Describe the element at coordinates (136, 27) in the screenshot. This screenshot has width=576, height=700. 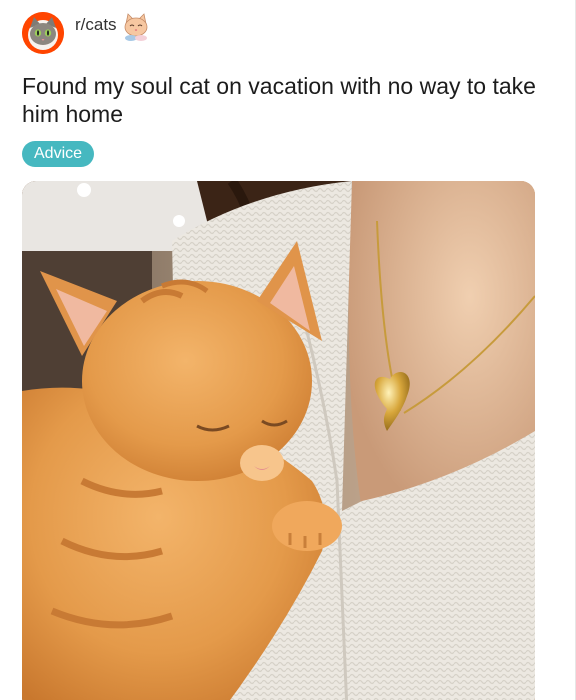
I see `cat-sticker-icon` at that location.